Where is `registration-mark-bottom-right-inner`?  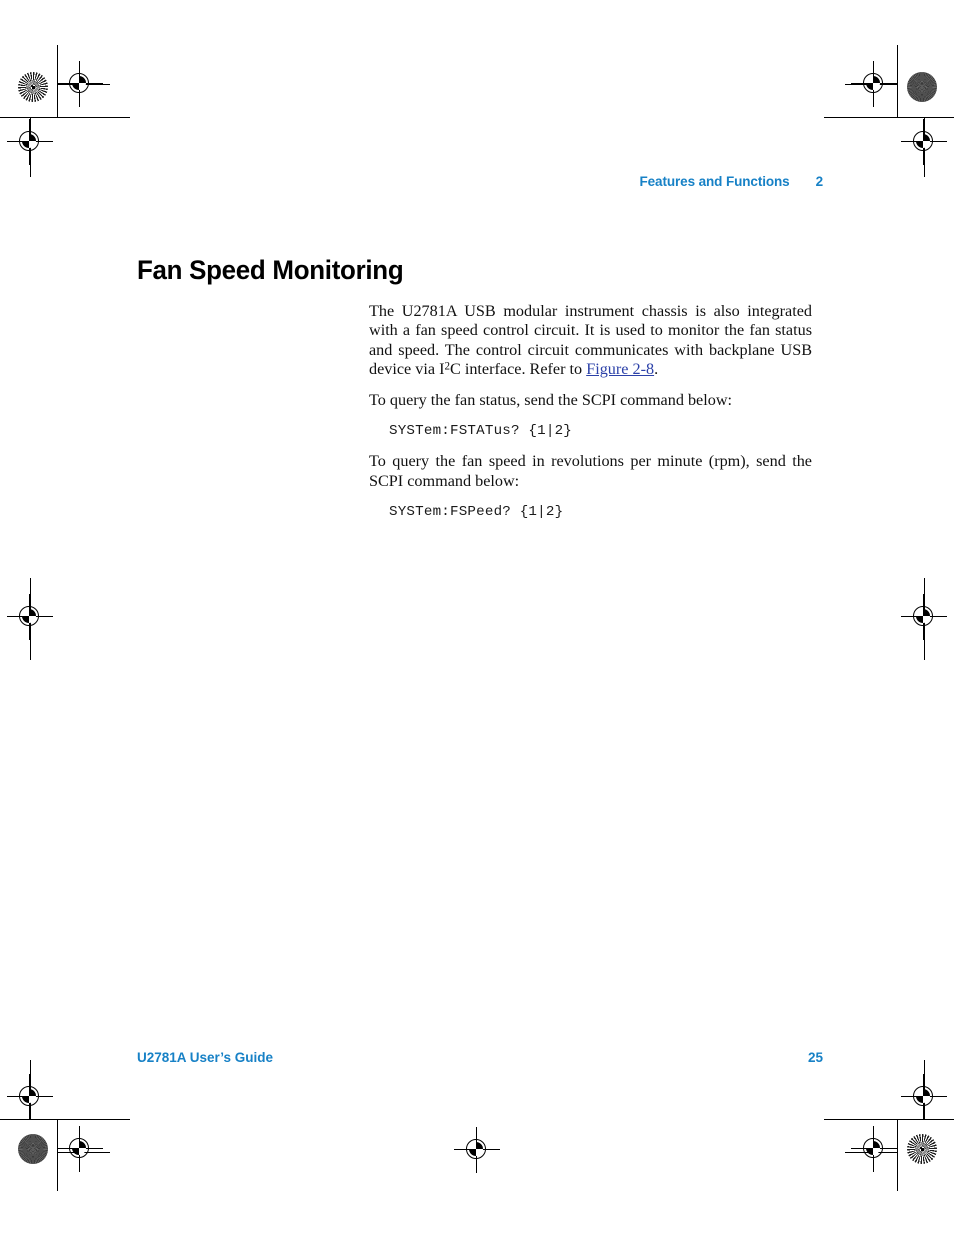
registration-mark-bottom-right-inner is located at coordinates (874, 1149).